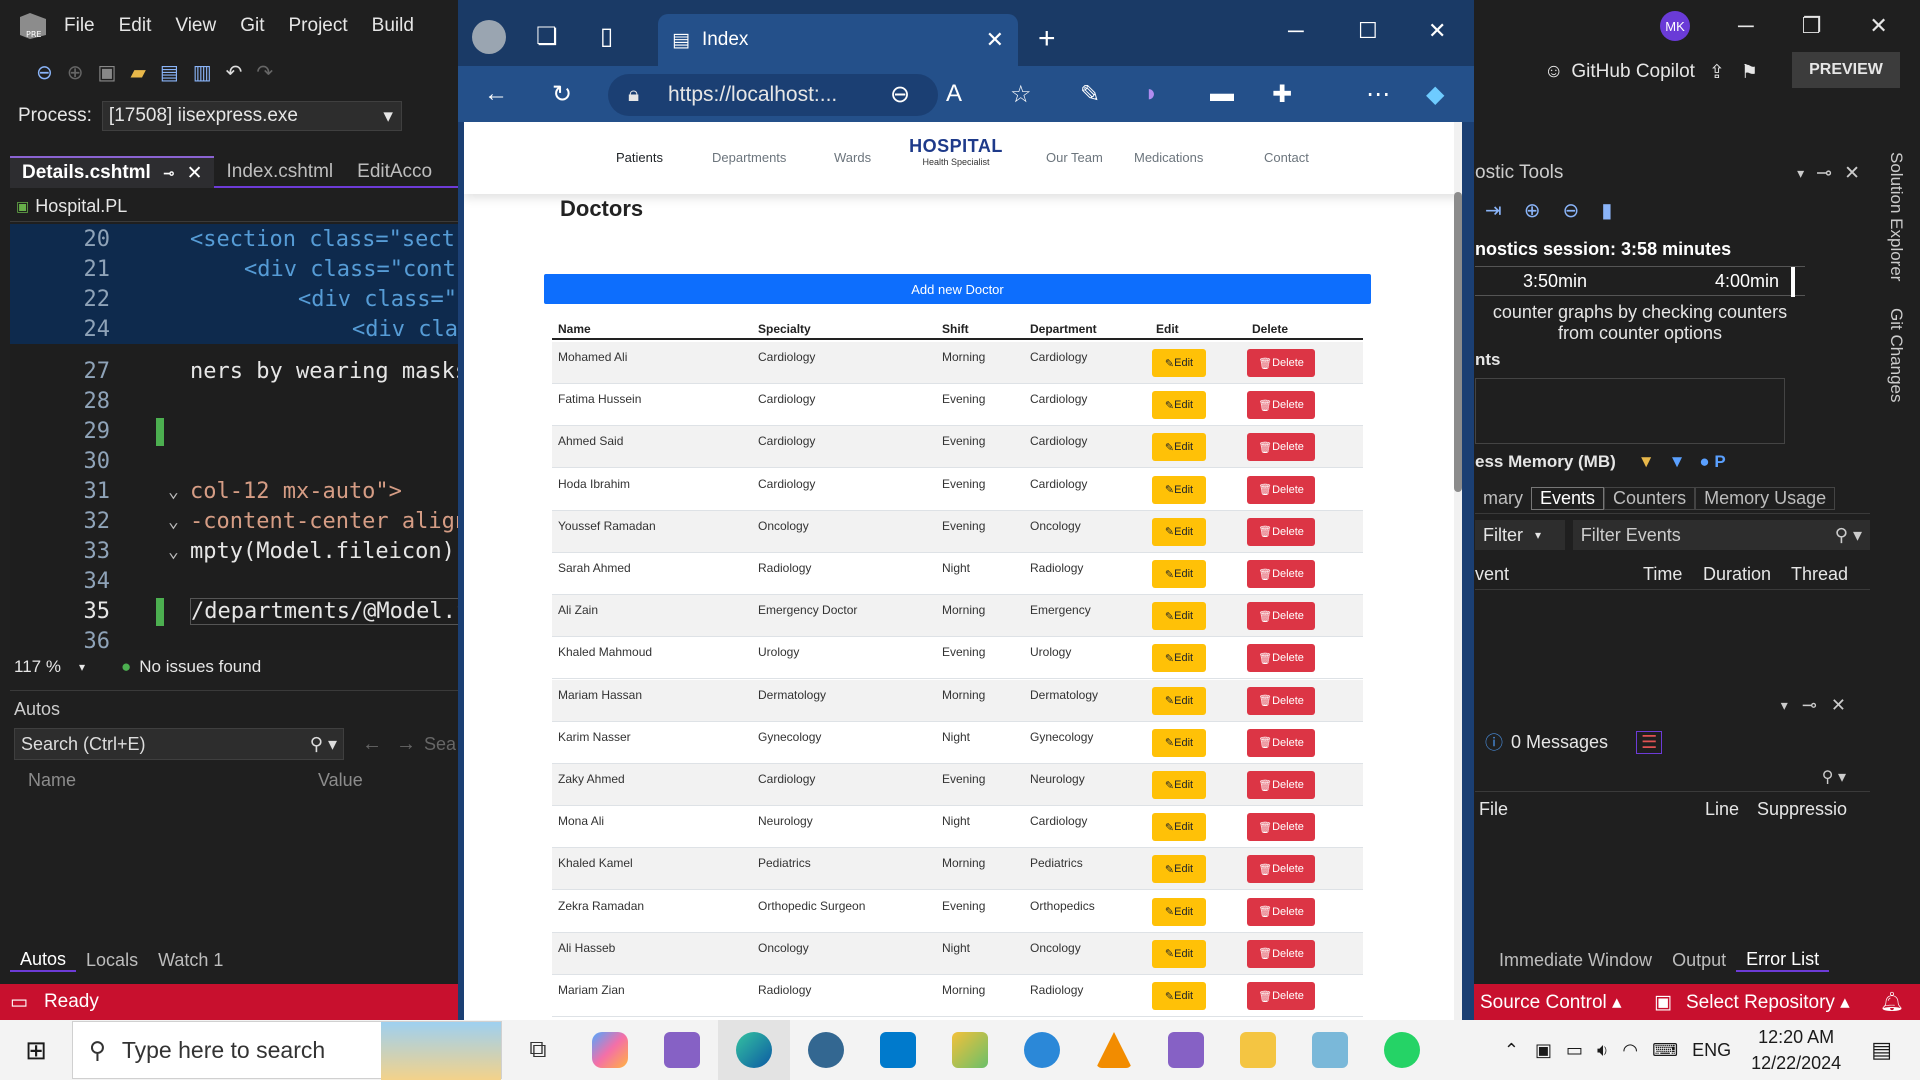 This screenshot has height=1080, width=1920. Describe the element at coordinates (900, 94) in the screenshot. I see `zoom-icon: ⊖` at that location.